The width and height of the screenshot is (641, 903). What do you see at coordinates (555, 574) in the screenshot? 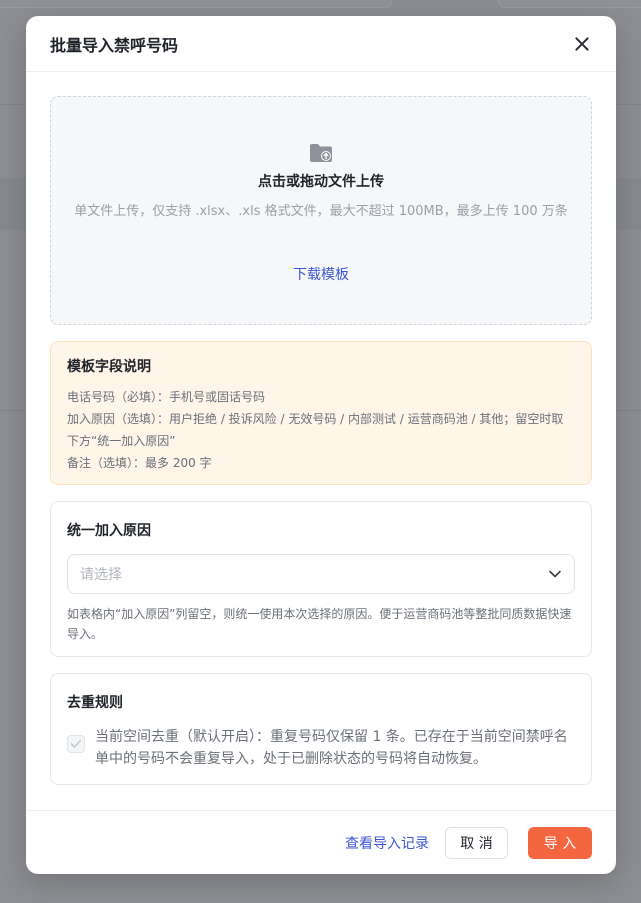
I see `chevron-down-icon` at bounding box center [555, 574].